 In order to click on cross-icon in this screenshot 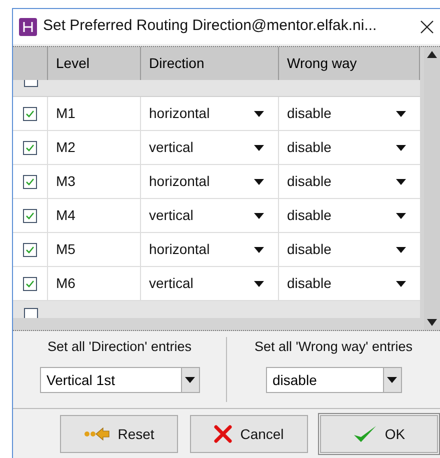, I will do `click(223, 434)`.